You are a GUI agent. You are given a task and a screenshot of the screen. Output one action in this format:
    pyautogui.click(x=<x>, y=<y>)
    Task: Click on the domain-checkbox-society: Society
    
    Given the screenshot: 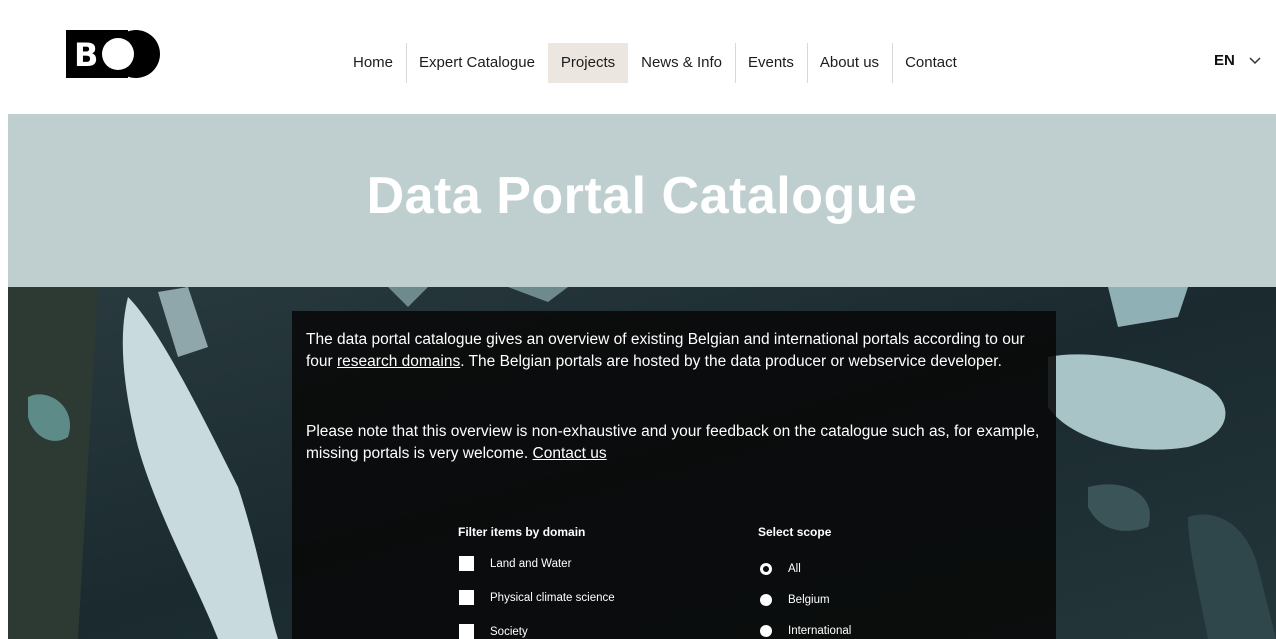 What is the action you would take?
    pyautogui.click(x=493, y=631)
    